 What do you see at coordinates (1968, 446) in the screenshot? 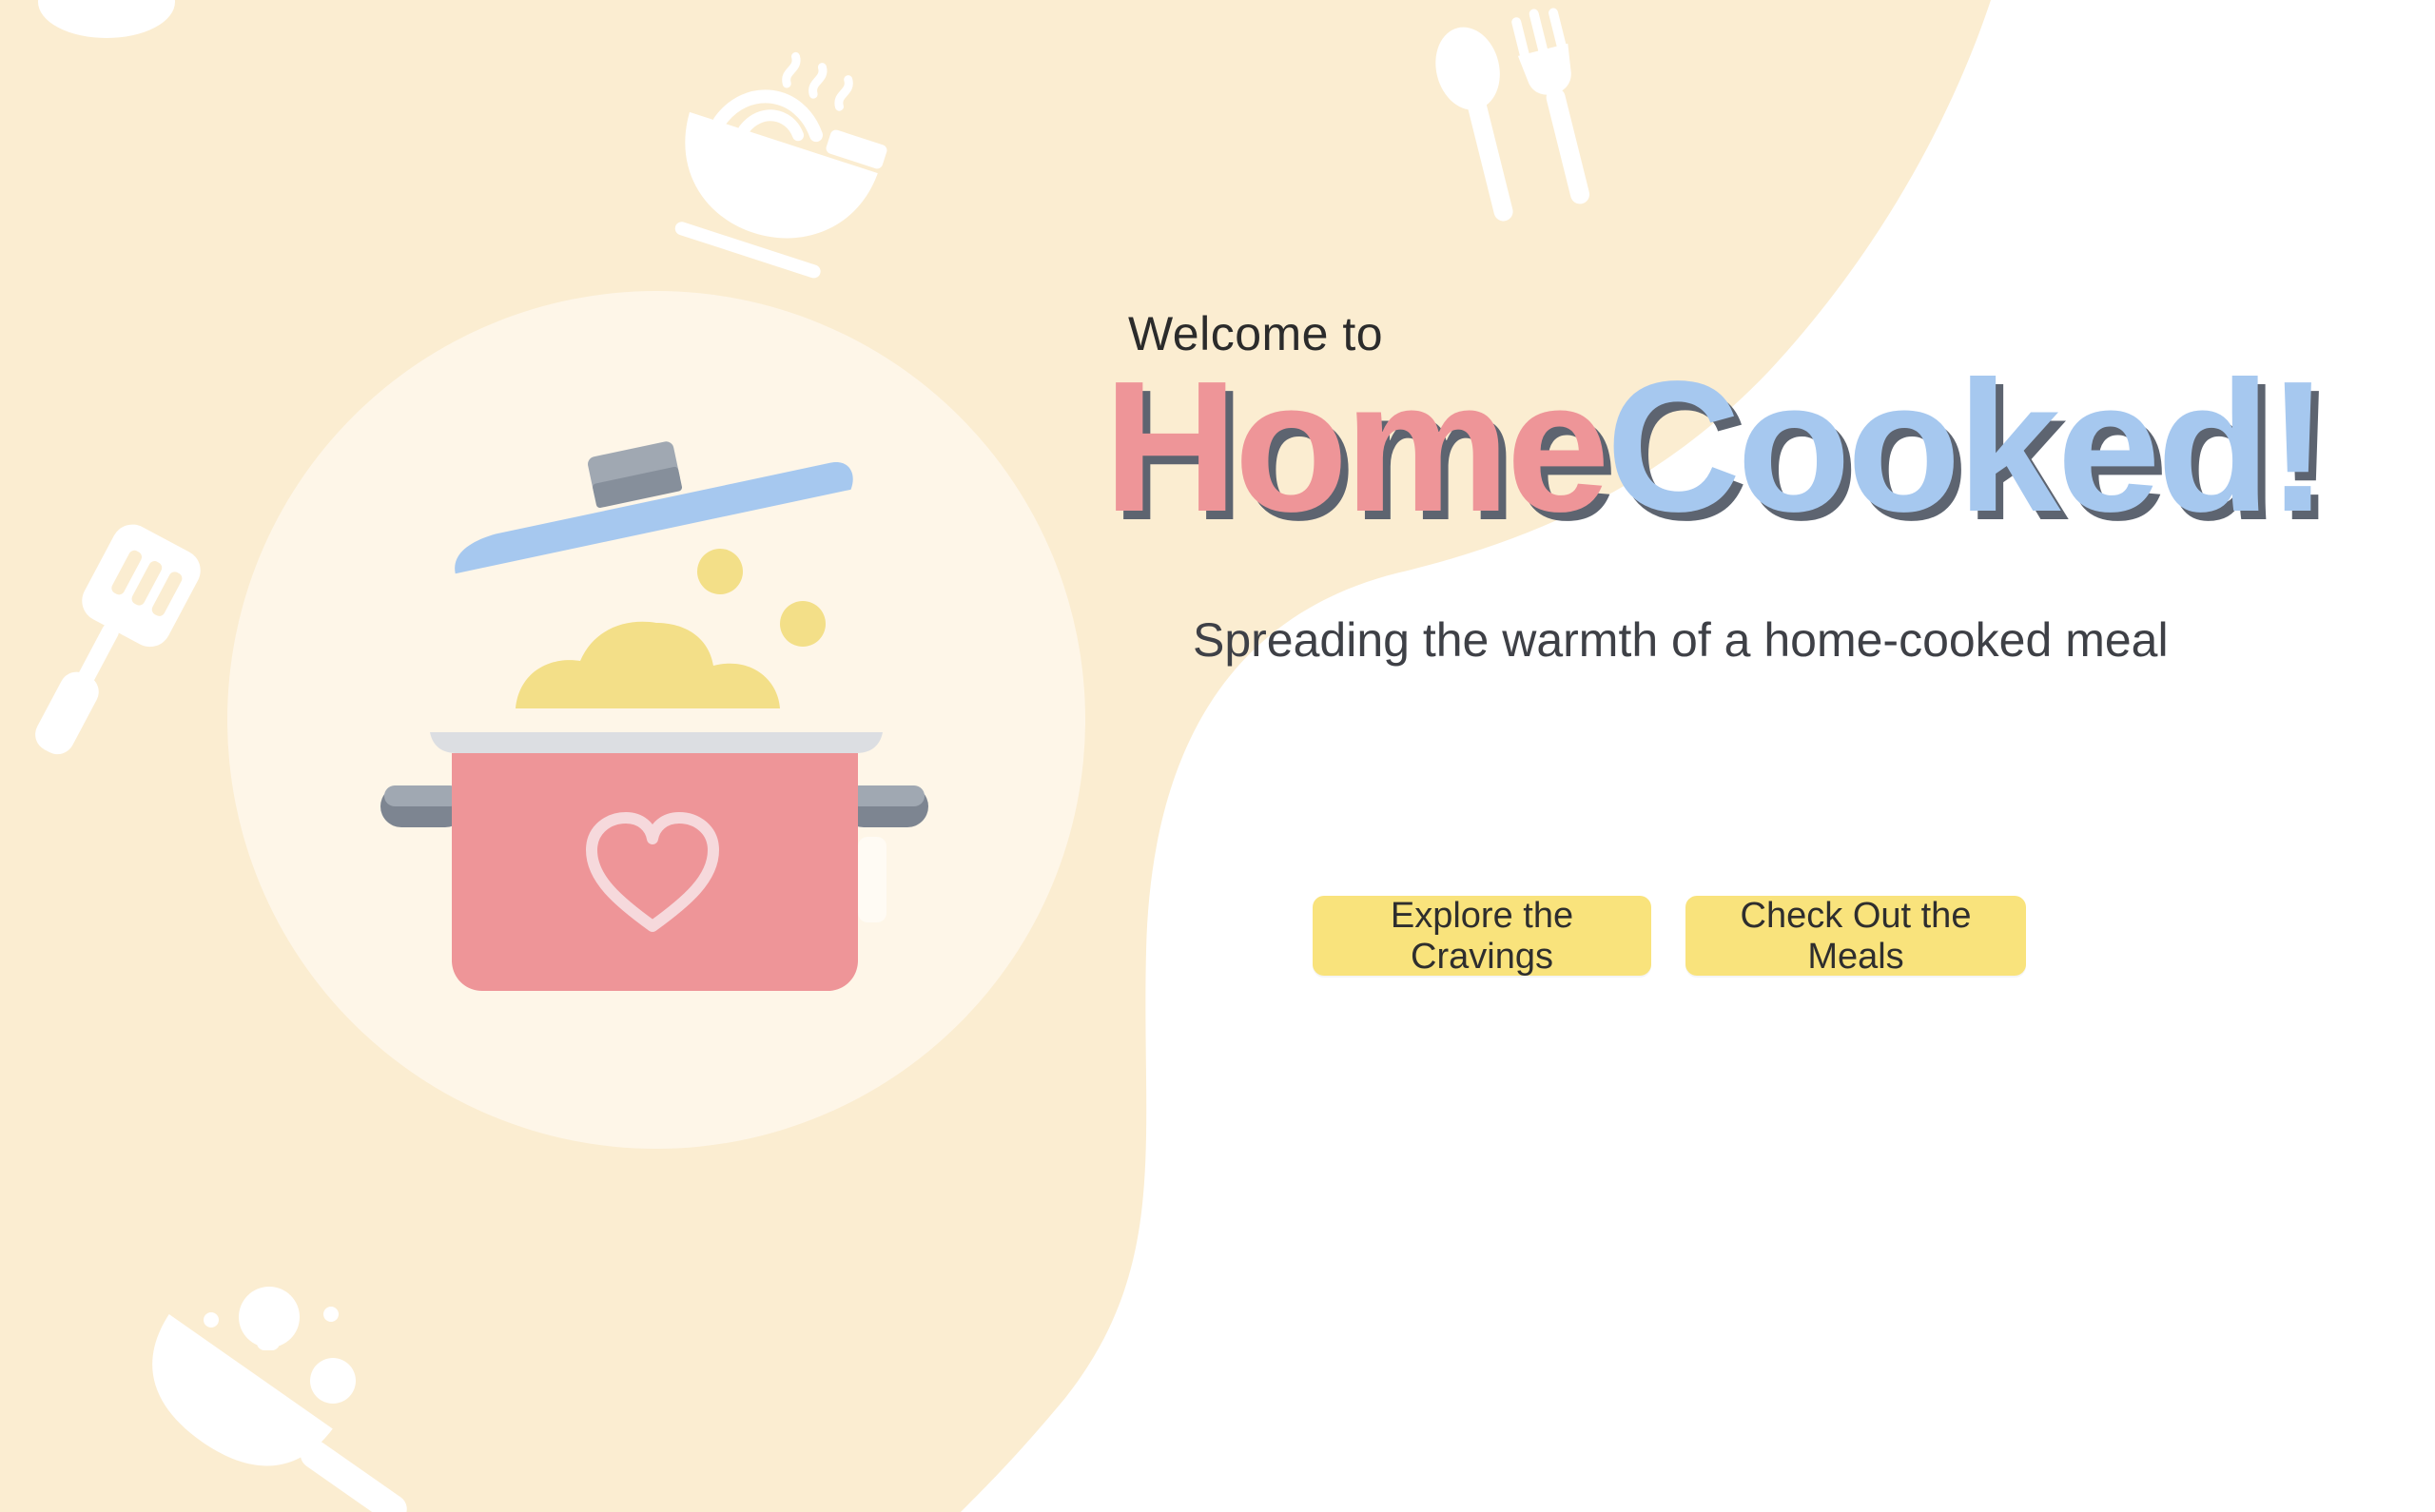
I see `brand-title-cooked: Cooked!` at bounding box center [1968, 446].